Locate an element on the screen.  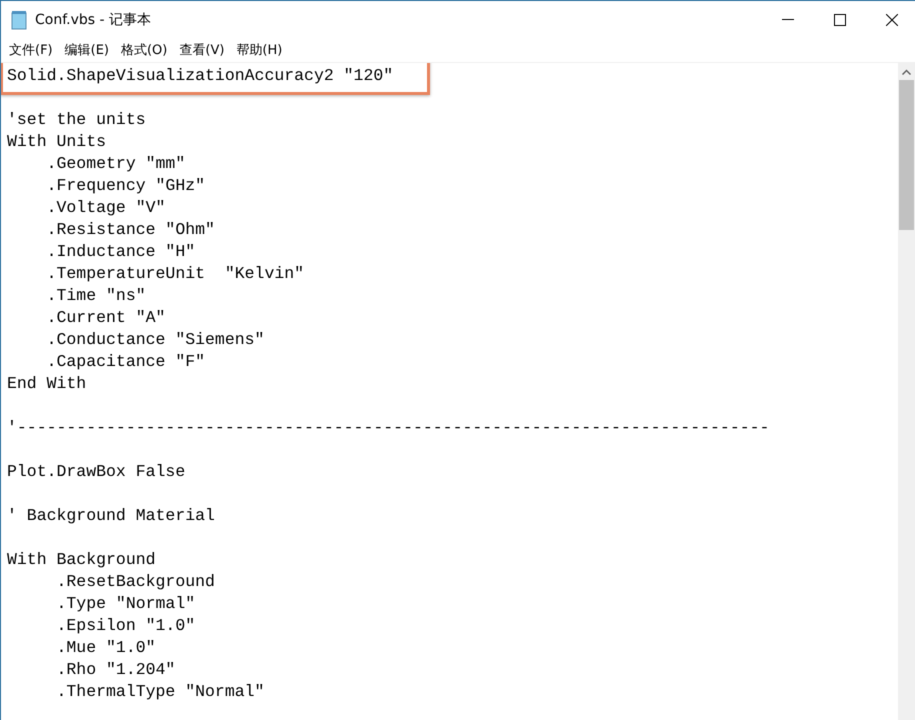
code-line: Solid.ShapeVisualizationAccuracy2 "120" is located at coordinates (200, 75).